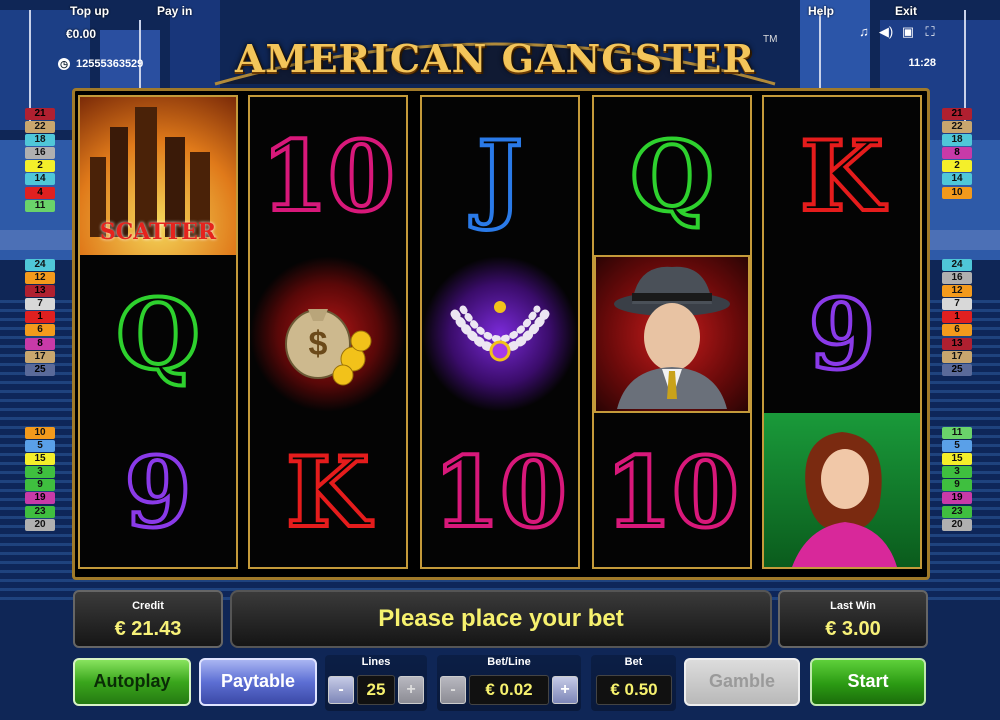 This screenshot has width=1000, height=720. Describe the element at coordinates (509, 662) in the screenshot. I see `bet-line-label: Bet/Line` at that location.